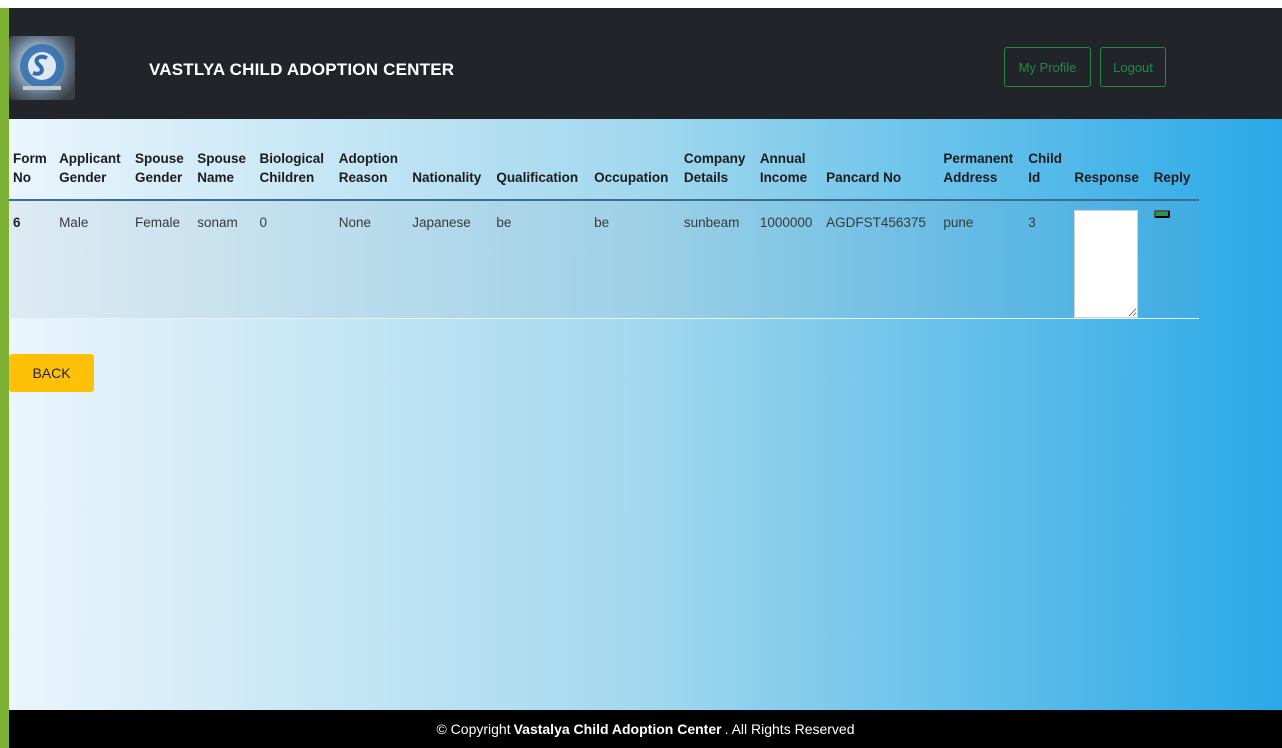 Image resolution: width=1282 pixels, height=748 pixels. Describe the element at coordinates (32, 259) in the screenshot. I see `cell-form-no: 6` at that location.